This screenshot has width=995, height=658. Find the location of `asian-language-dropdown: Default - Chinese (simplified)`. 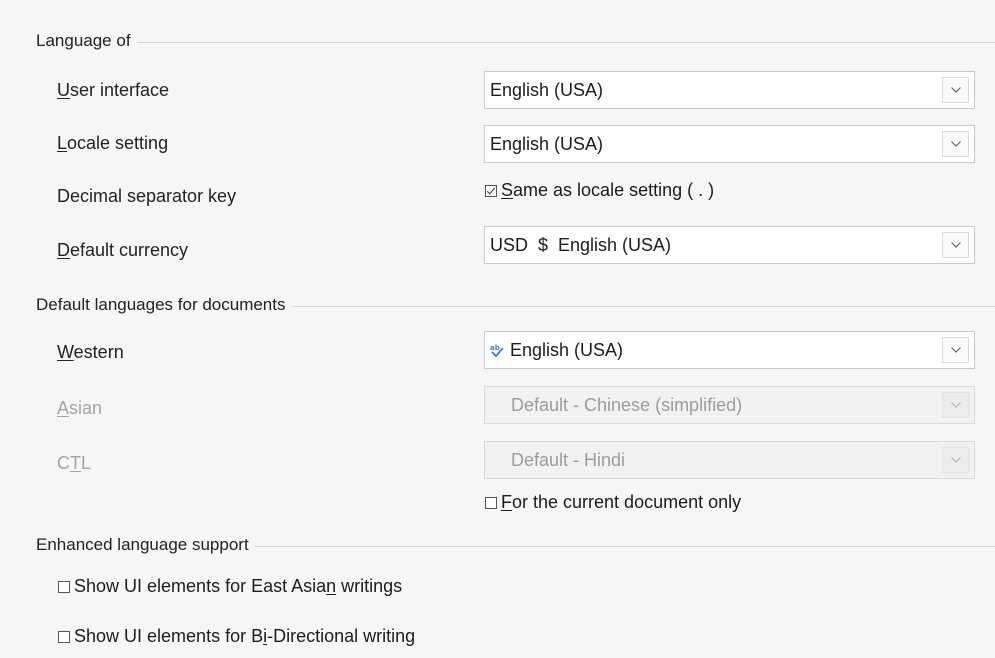

asian-language-dropdown: Default - Chinese (simplified) is located at coordinates (729, 405).